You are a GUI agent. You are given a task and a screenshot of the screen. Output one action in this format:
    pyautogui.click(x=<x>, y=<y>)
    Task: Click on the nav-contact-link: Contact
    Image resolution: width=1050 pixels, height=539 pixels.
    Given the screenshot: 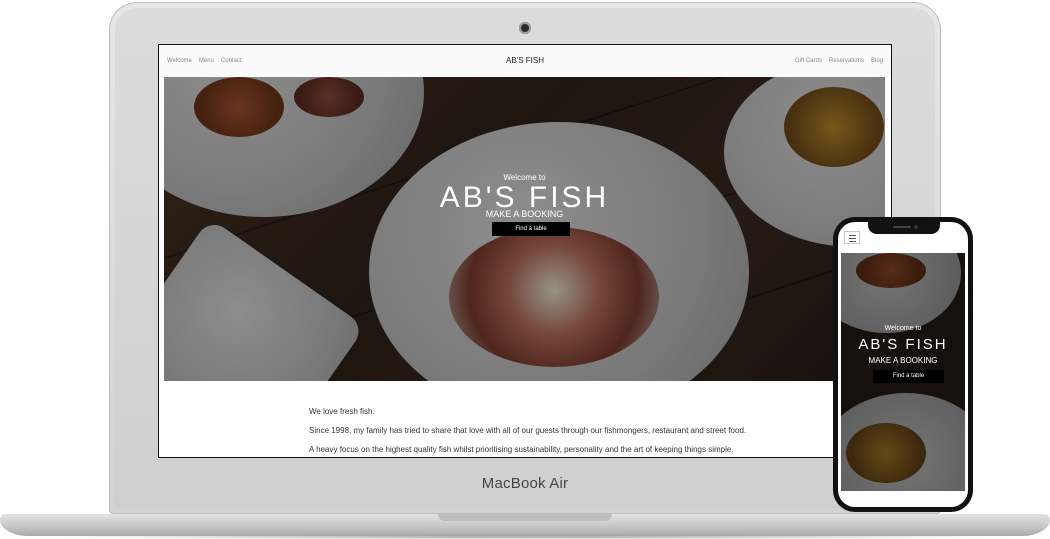 What is the action you would take?
    pyautogui.click(x=231, y=61)
    